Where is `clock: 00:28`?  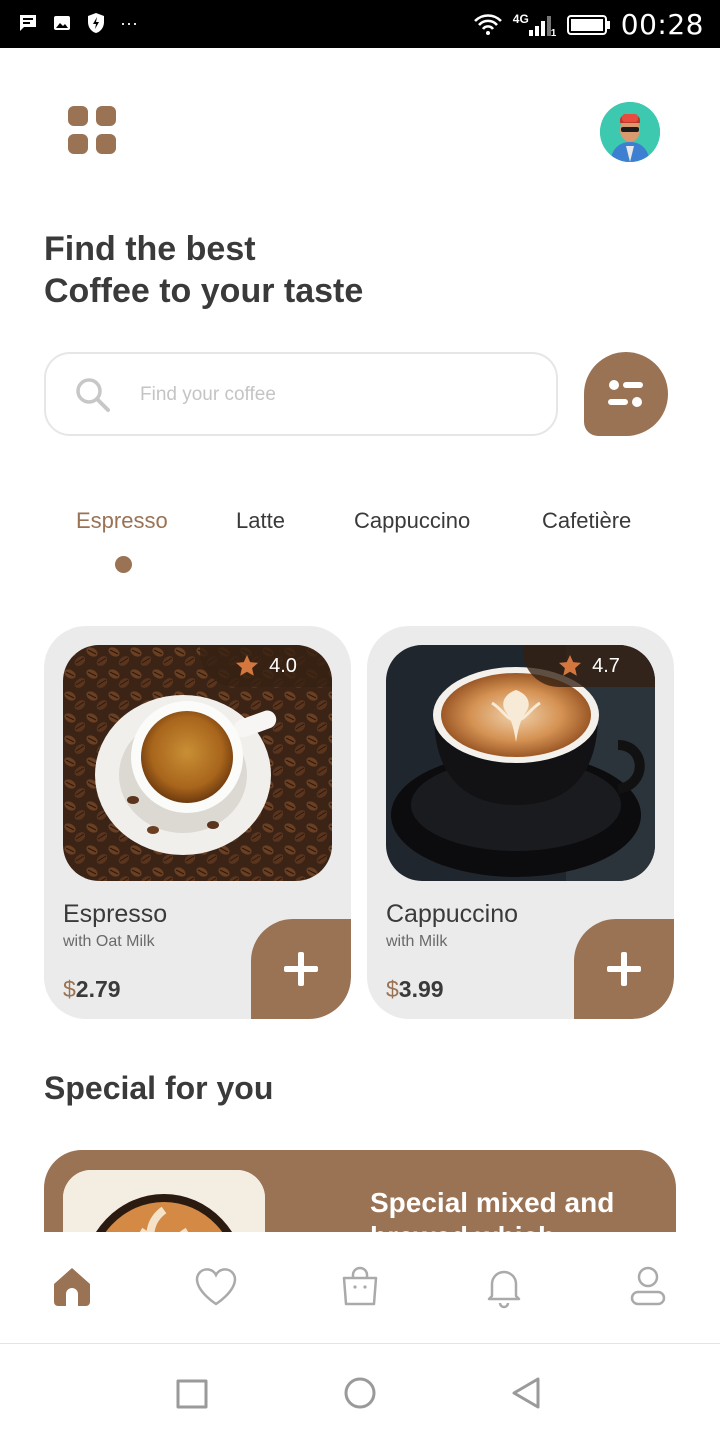
clock: 00:28 is located at coordinates (662, 24).